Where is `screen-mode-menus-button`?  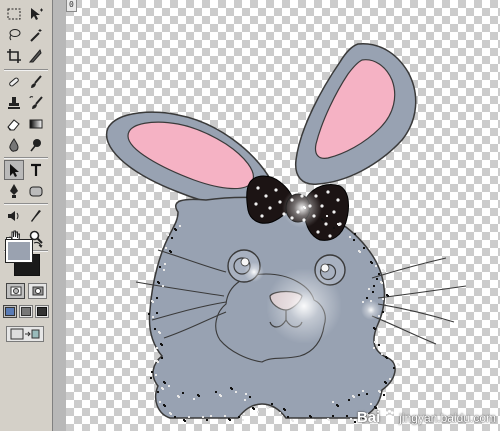 screen-mode-menus-button is located at coordinates (26, 311).